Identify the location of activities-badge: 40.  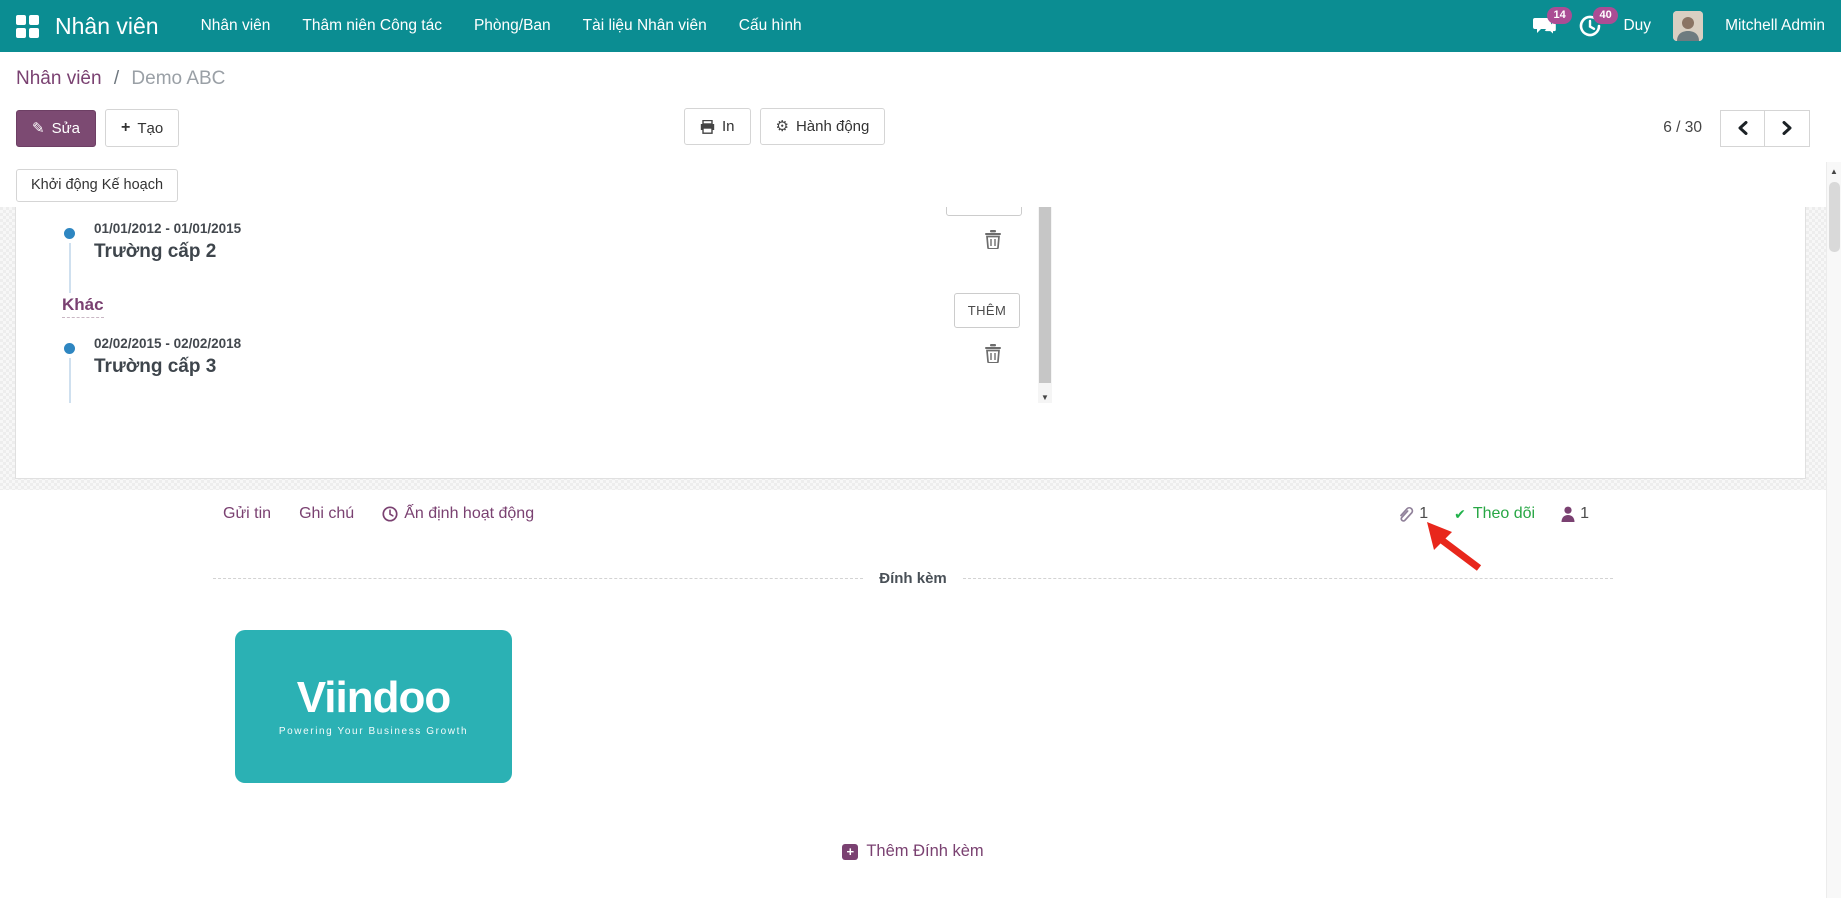
(1605, 15).